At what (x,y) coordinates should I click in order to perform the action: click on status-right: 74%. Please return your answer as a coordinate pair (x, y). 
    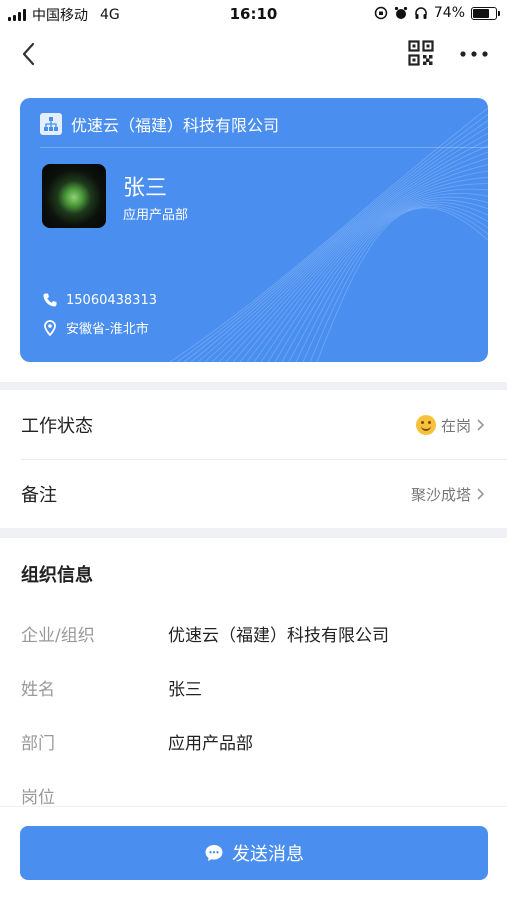
    Looking at the image, I should click on (437, 13).